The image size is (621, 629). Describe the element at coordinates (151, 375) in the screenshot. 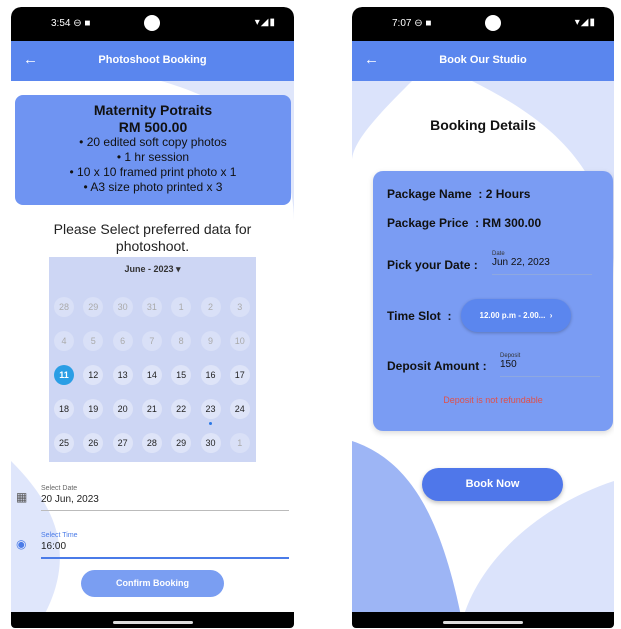

I see `calendar-day: 14` at that location.